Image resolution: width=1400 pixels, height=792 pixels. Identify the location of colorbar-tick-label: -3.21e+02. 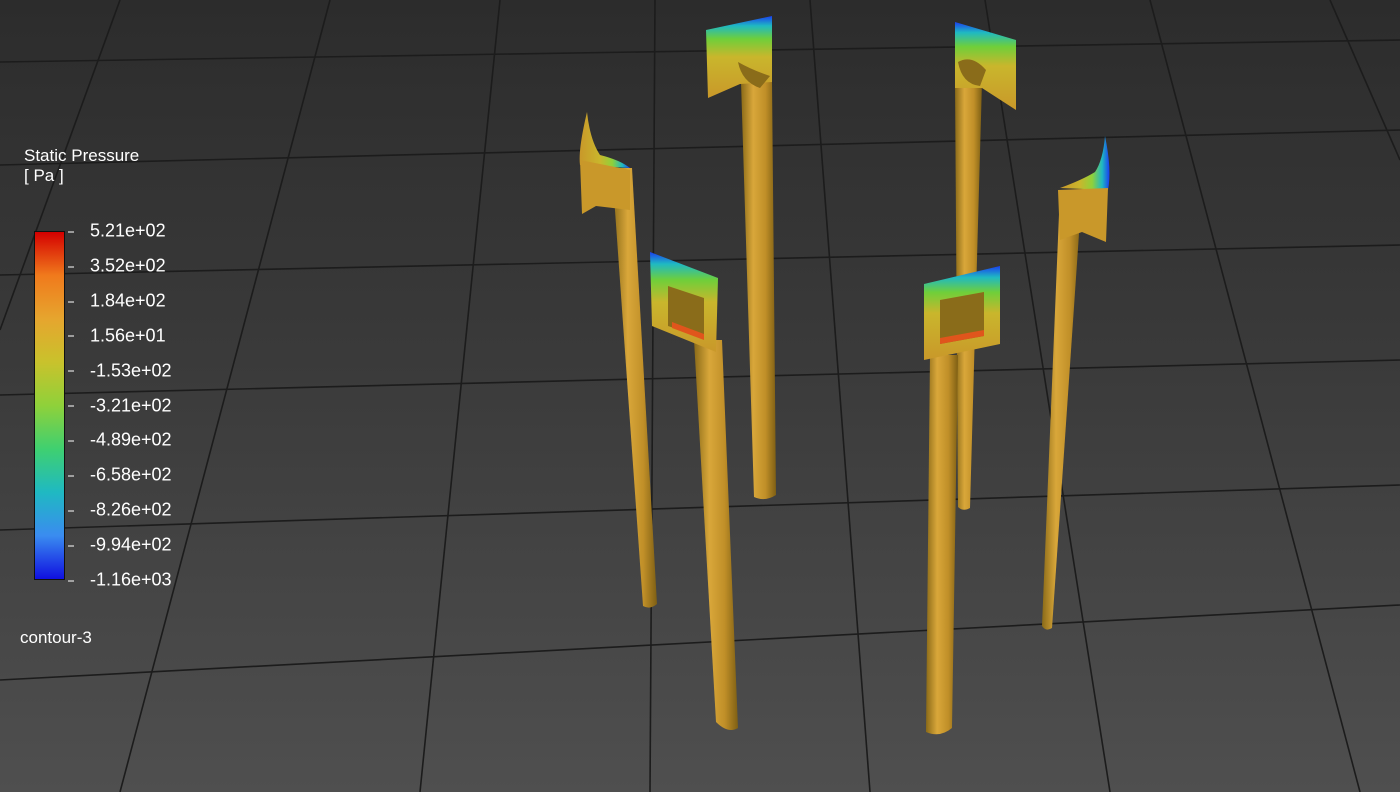
(120, 405).